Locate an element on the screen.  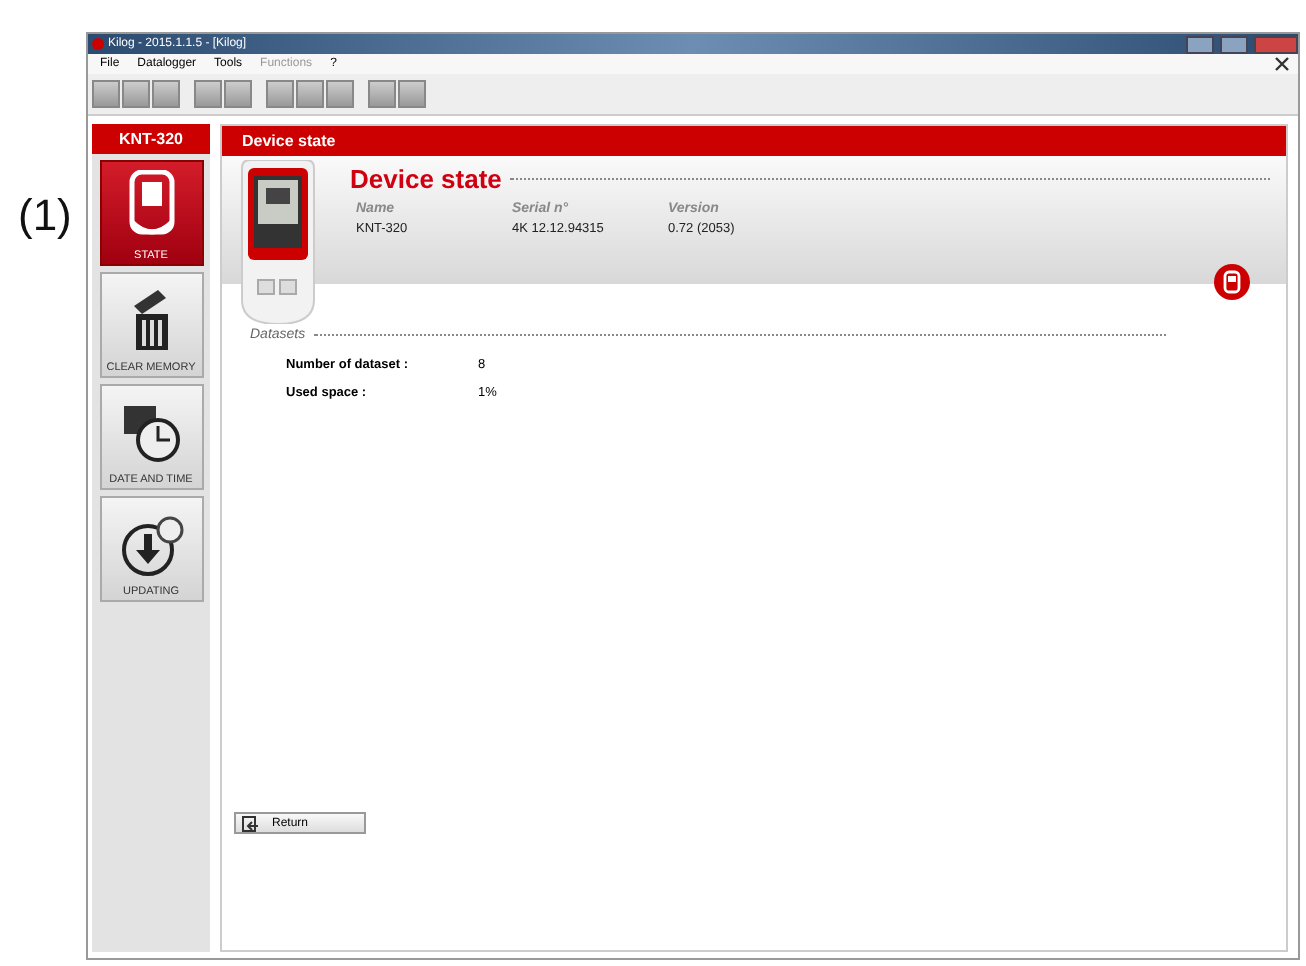
maximize-button is located at coordinates (1234, 44).